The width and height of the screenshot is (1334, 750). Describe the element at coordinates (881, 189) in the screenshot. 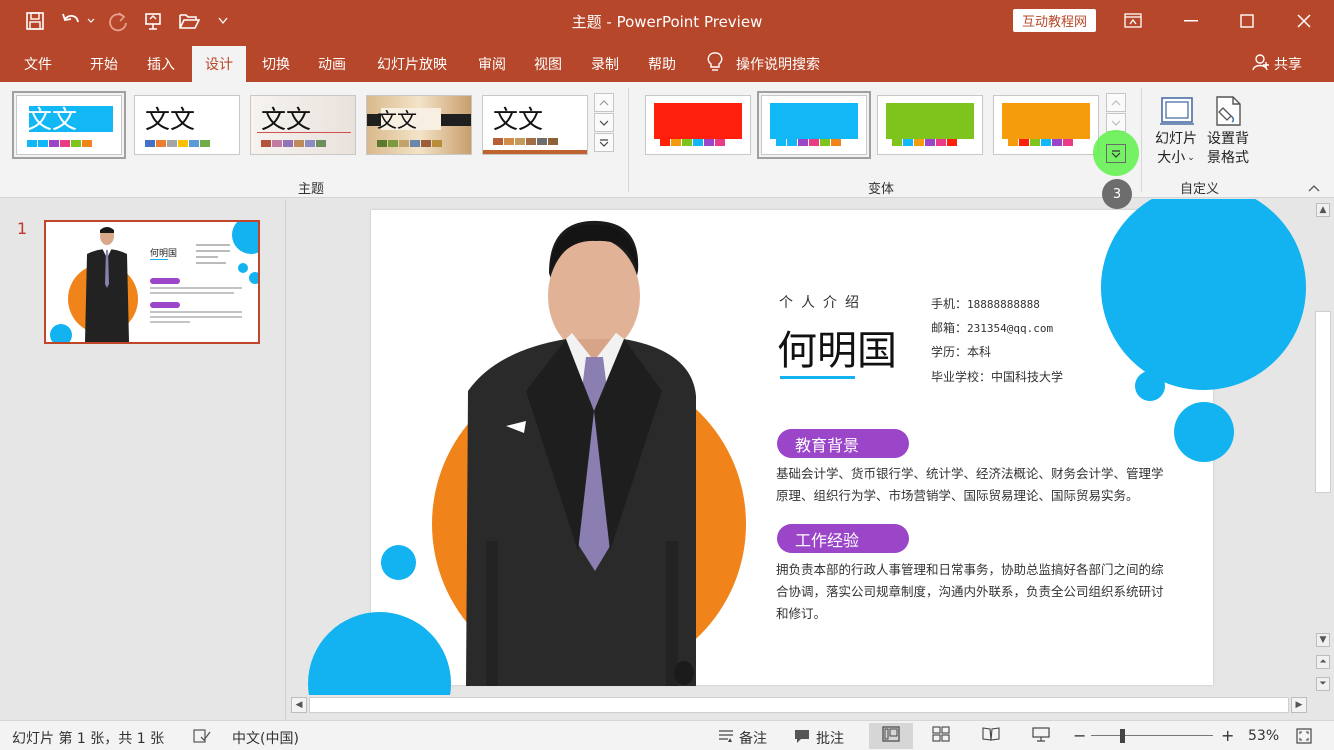

I see `variants-group-label: 变体` at that location.